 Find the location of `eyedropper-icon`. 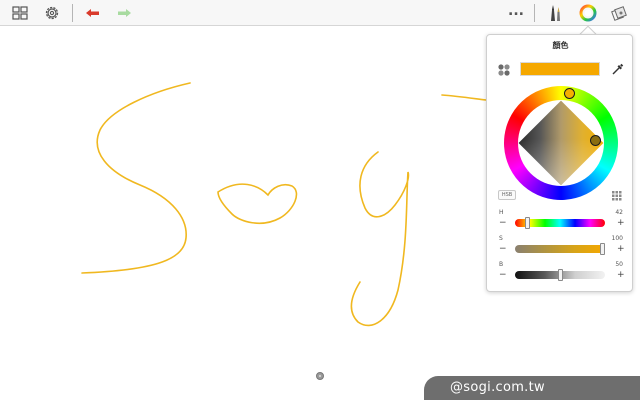

eyedropper-icon is located at coordinates (618, 69).